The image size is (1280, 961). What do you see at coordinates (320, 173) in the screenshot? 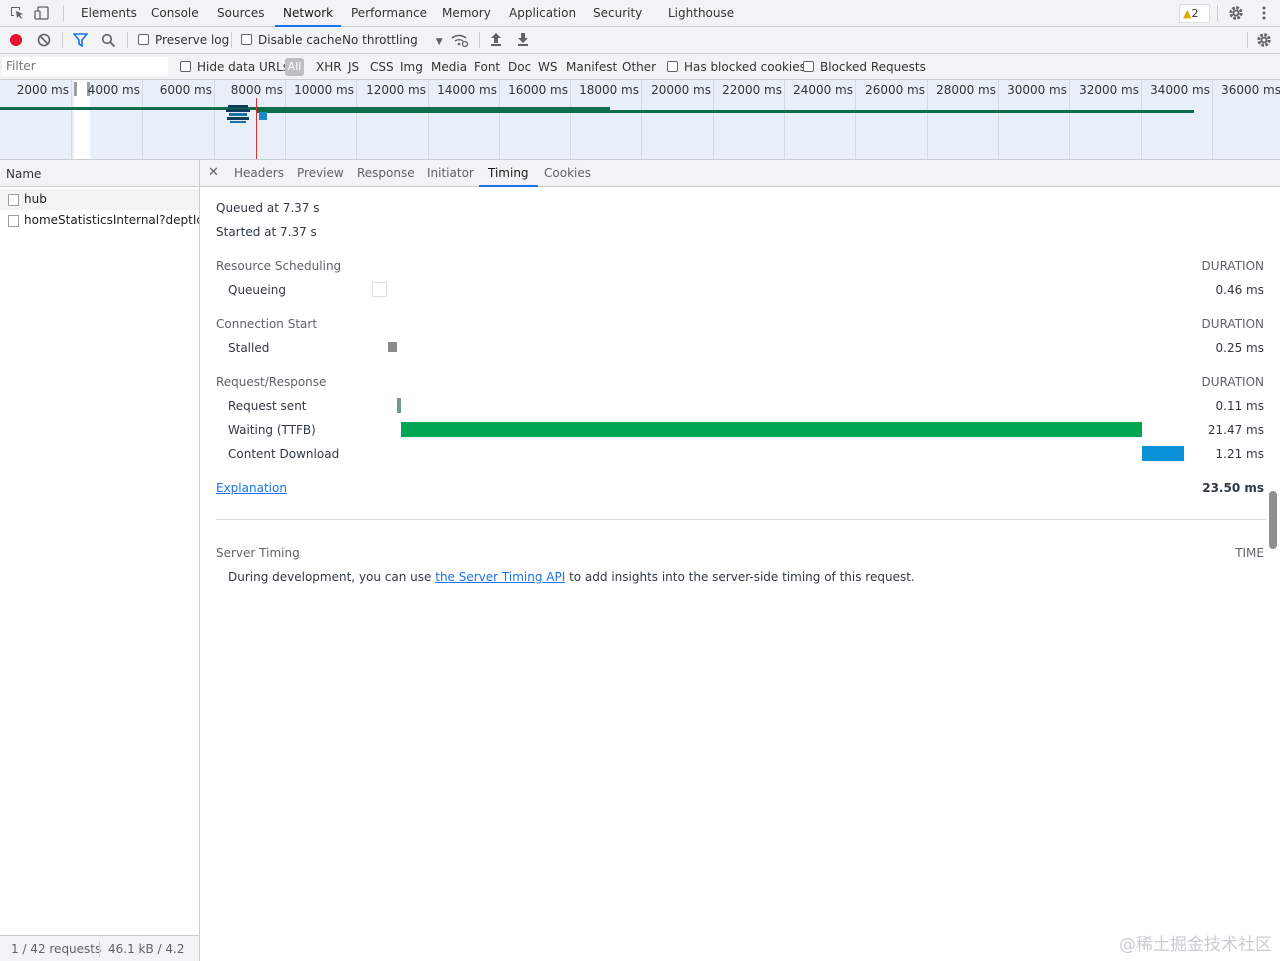
I see `tab-preview: Preview` at bounding box center [320, 173].